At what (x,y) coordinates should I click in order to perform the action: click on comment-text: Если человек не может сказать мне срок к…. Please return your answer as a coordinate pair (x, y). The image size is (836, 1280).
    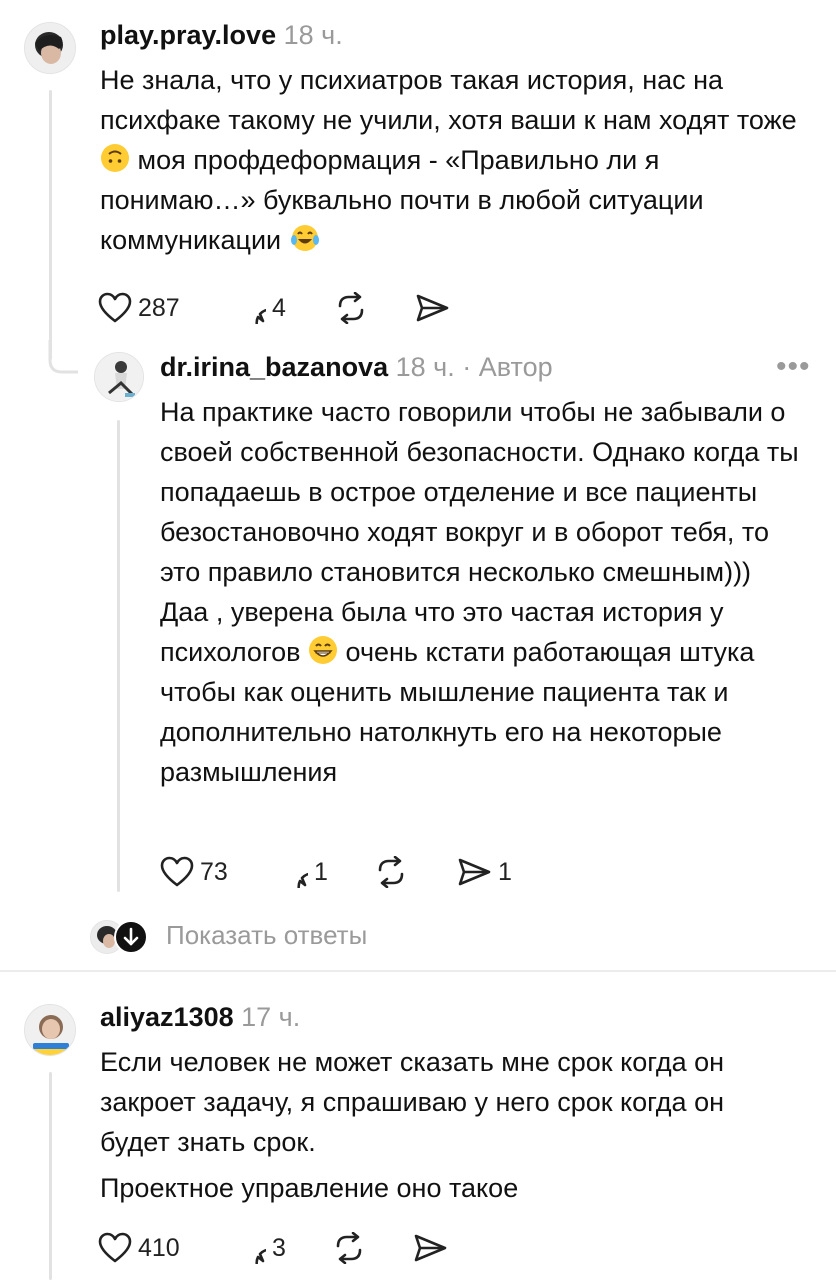
    Looking at the image, I should click on (450, 1125).